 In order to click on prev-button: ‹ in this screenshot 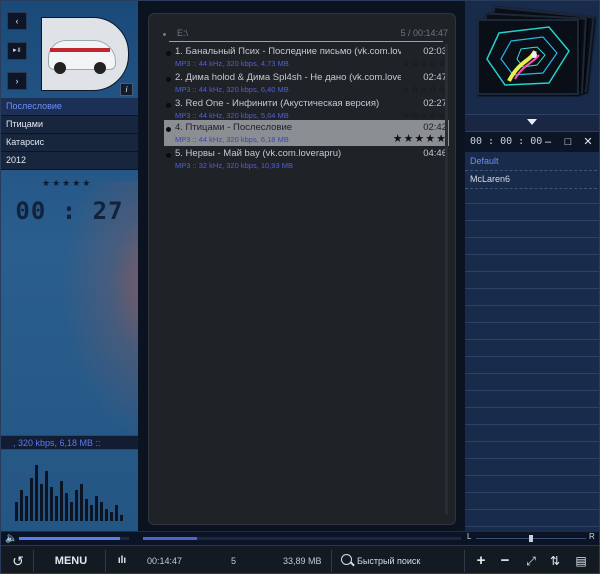, I will do `click(17, 21)`.